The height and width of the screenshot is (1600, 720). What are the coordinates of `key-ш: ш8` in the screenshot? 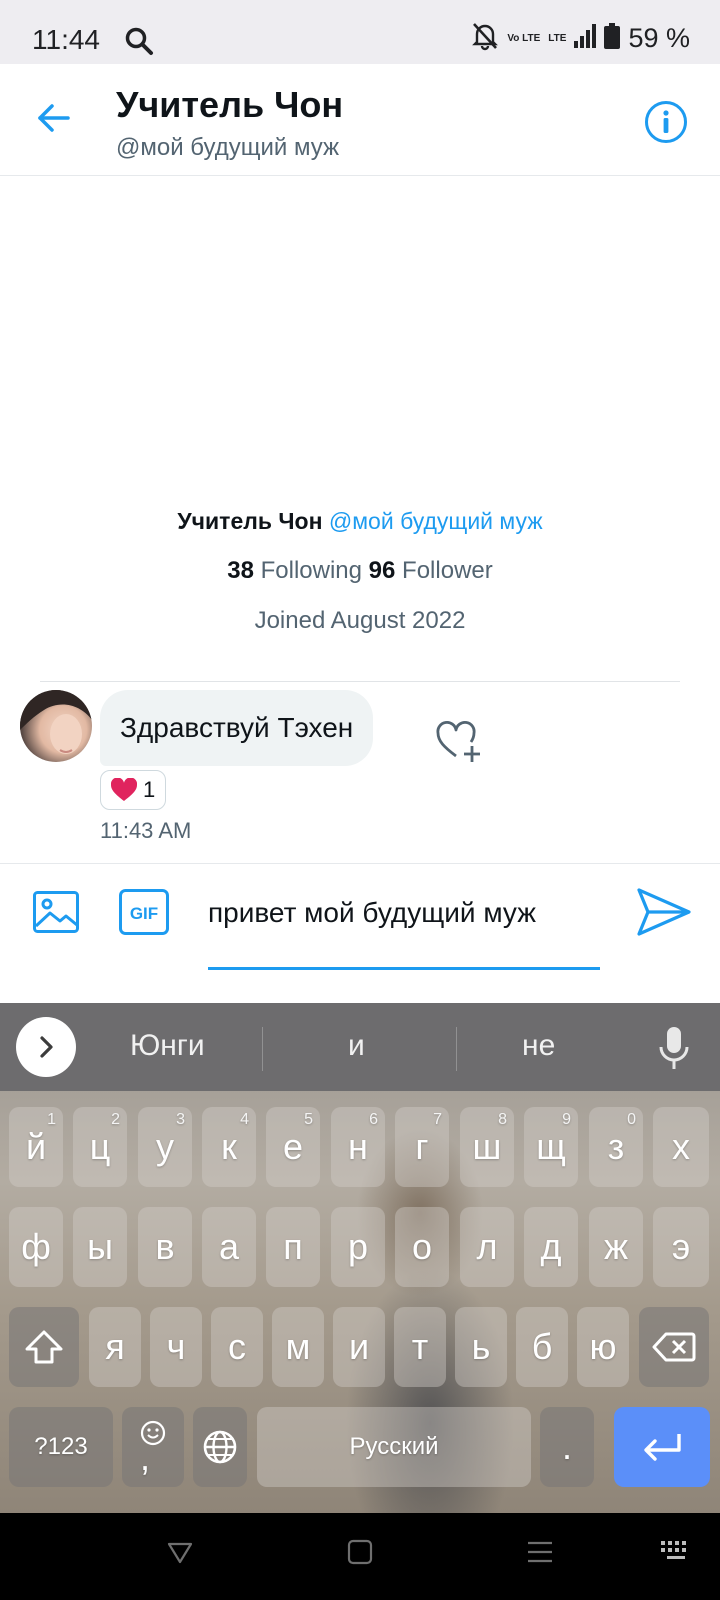 It's located at (487, 1147).